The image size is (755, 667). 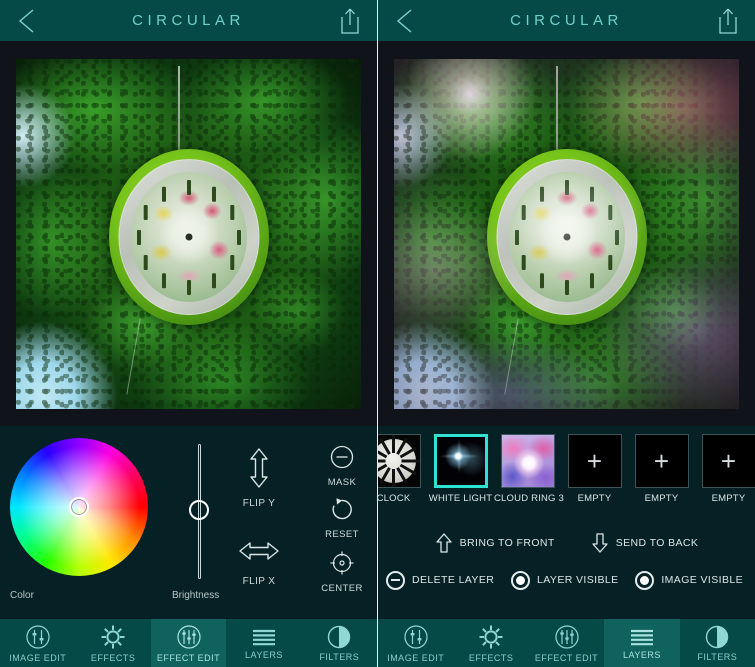 I want to click on send-to-back-button: SEND TO BACK, so click(x=645, y=543).